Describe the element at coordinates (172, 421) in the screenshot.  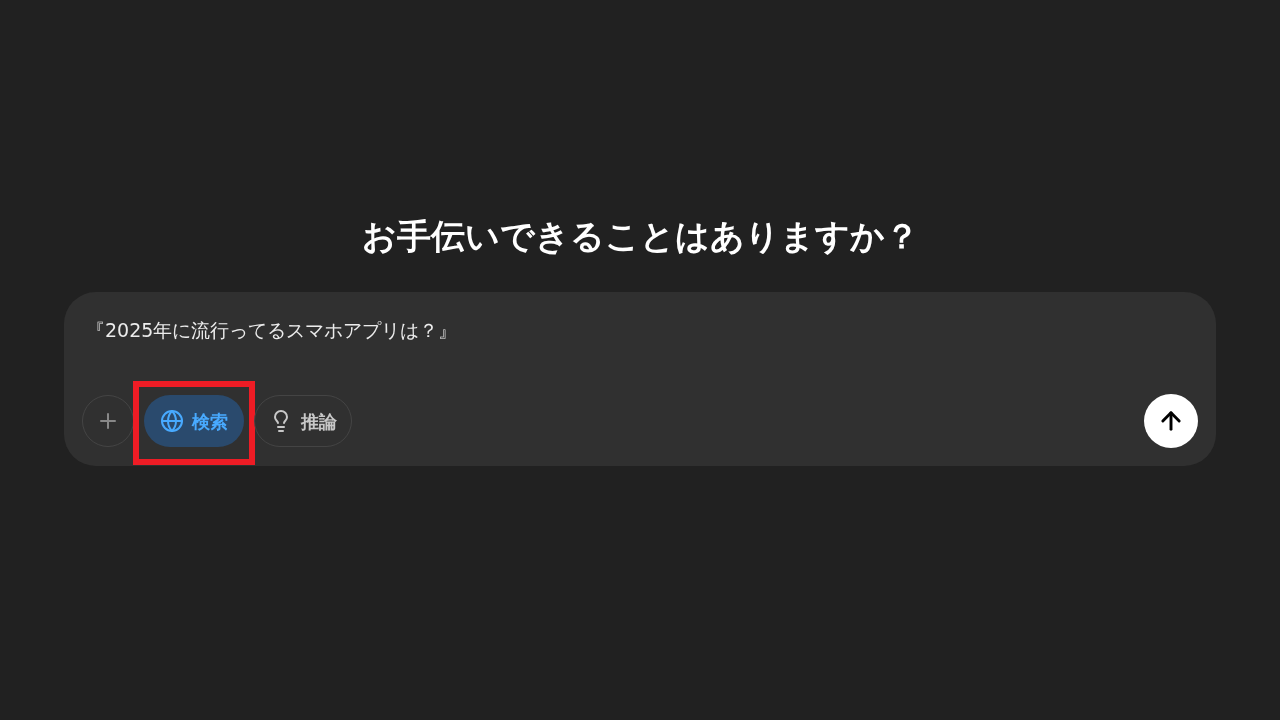
I see `globe-icon` at that location.